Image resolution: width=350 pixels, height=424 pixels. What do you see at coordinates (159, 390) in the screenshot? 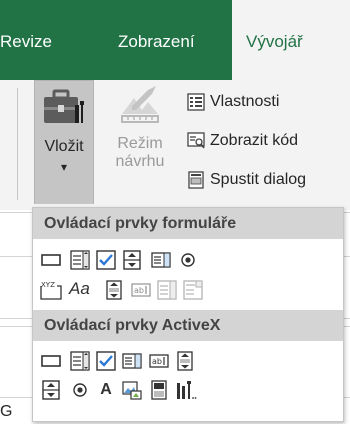
I see `activex-toggle-button-icon` at bounding box center [159, 390].